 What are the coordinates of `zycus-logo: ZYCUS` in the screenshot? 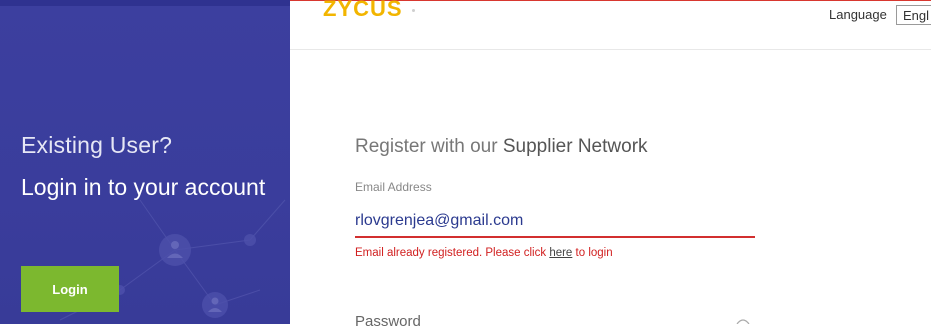 It's located at (363, 10).